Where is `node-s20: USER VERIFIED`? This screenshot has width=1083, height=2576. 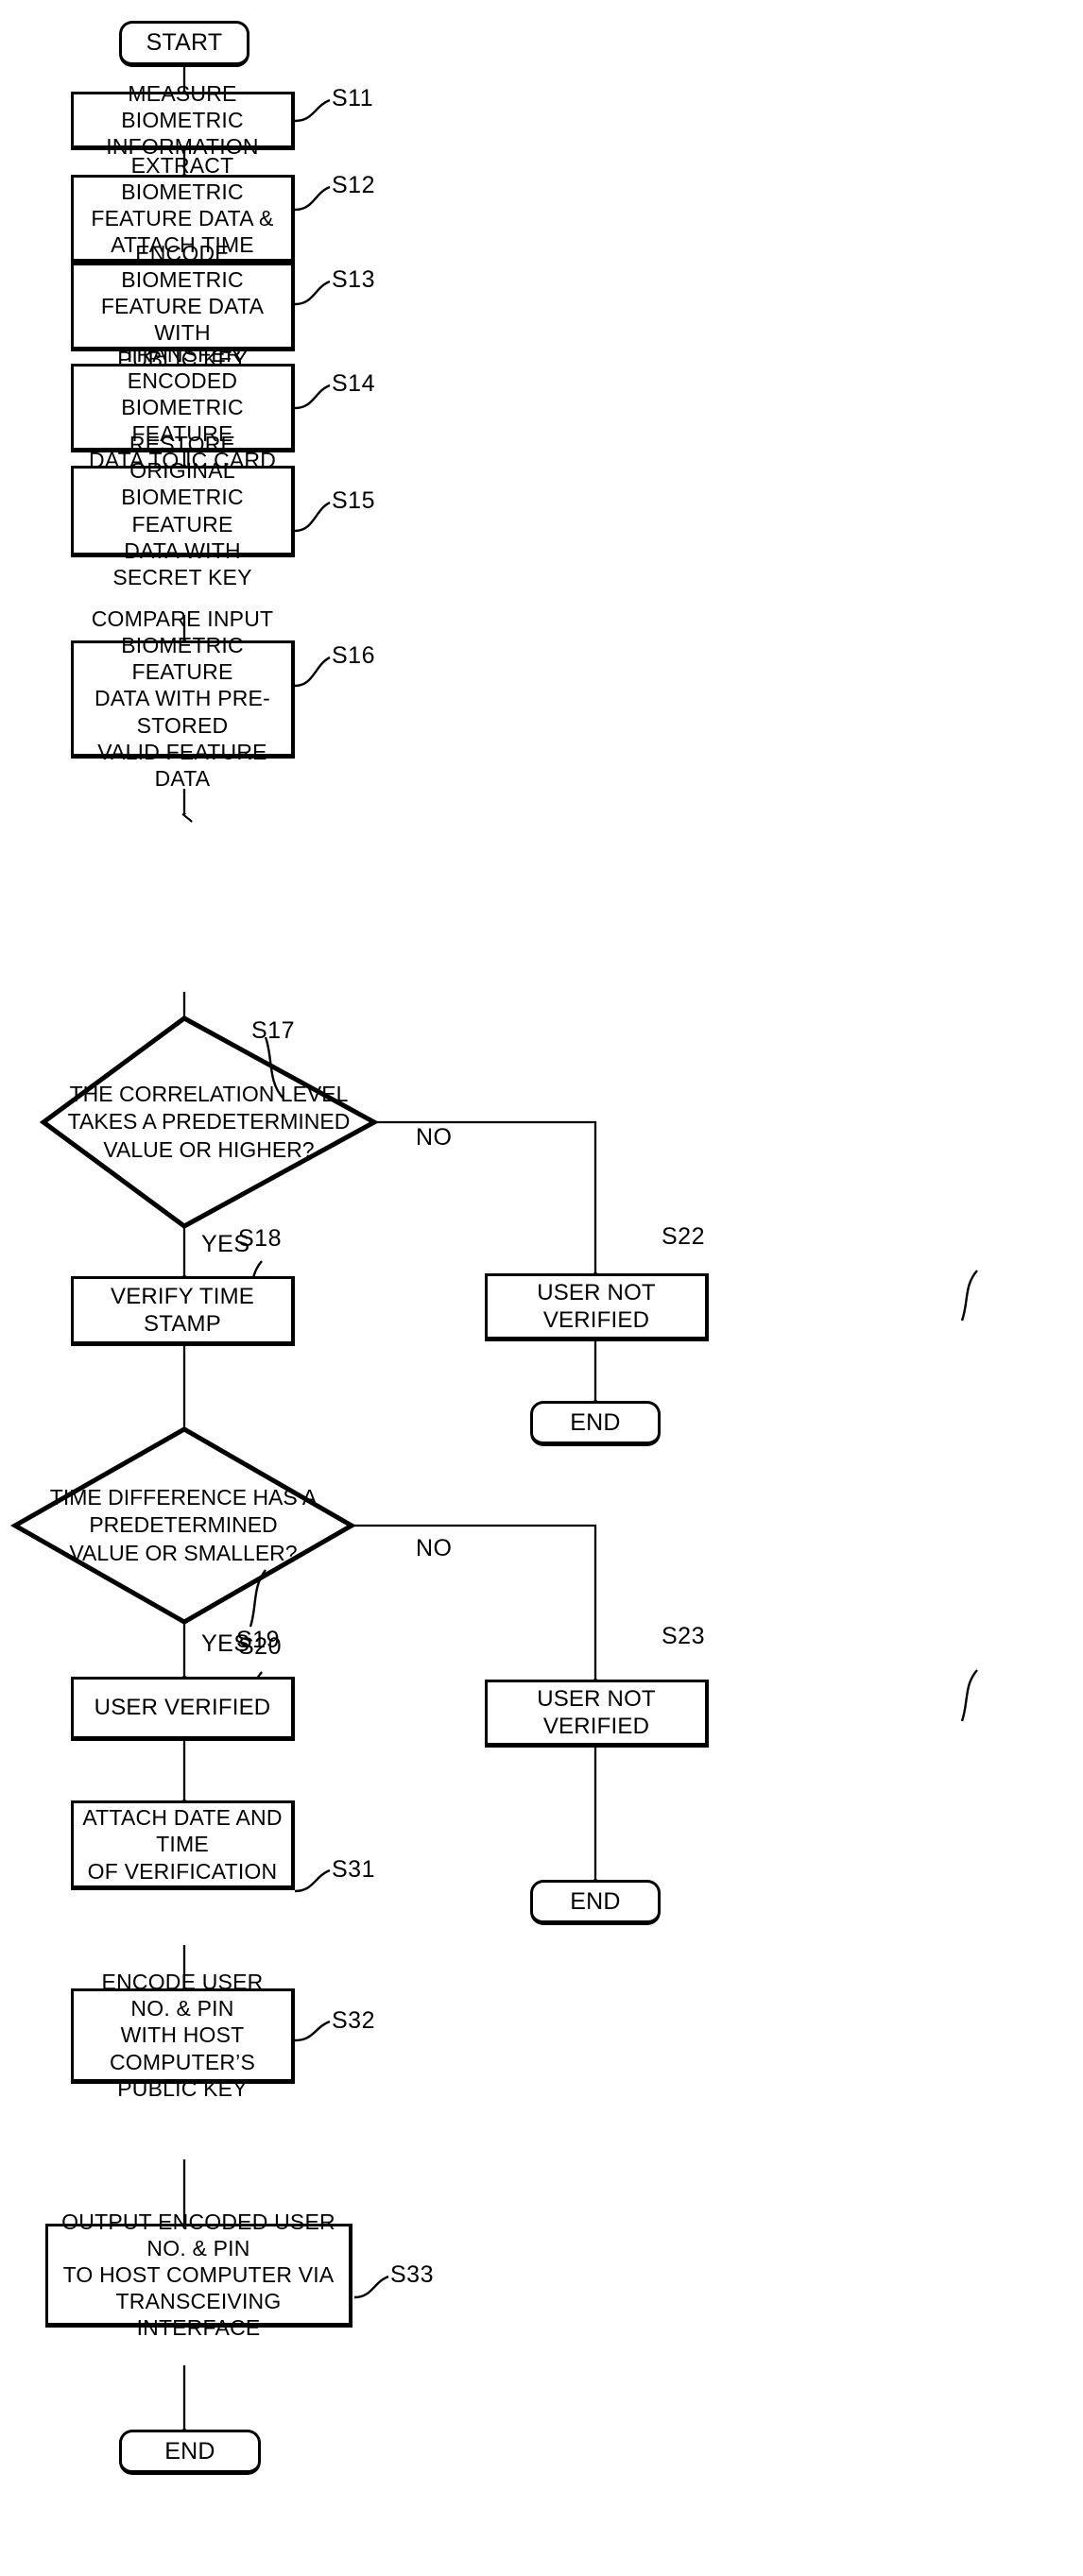
node-s20: USER VERIFIED is located at coordinates (183, 1709).